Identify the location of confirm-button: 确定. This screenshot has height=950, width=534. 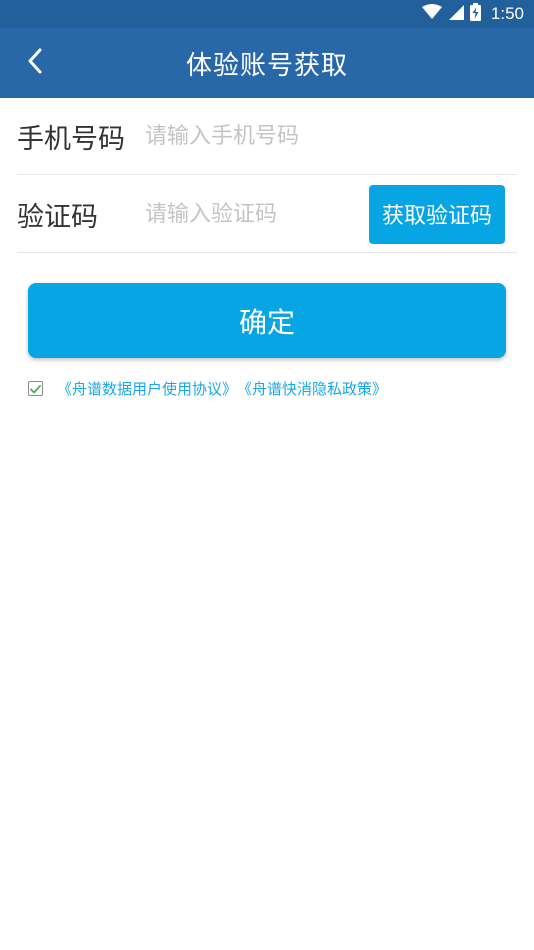
(267, 320).